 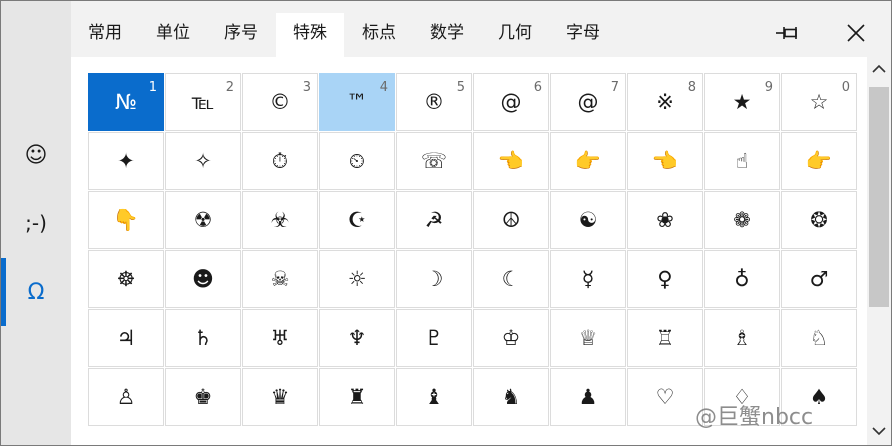 I want to click on symbol-cell: @6, so click(x=511, y=102).